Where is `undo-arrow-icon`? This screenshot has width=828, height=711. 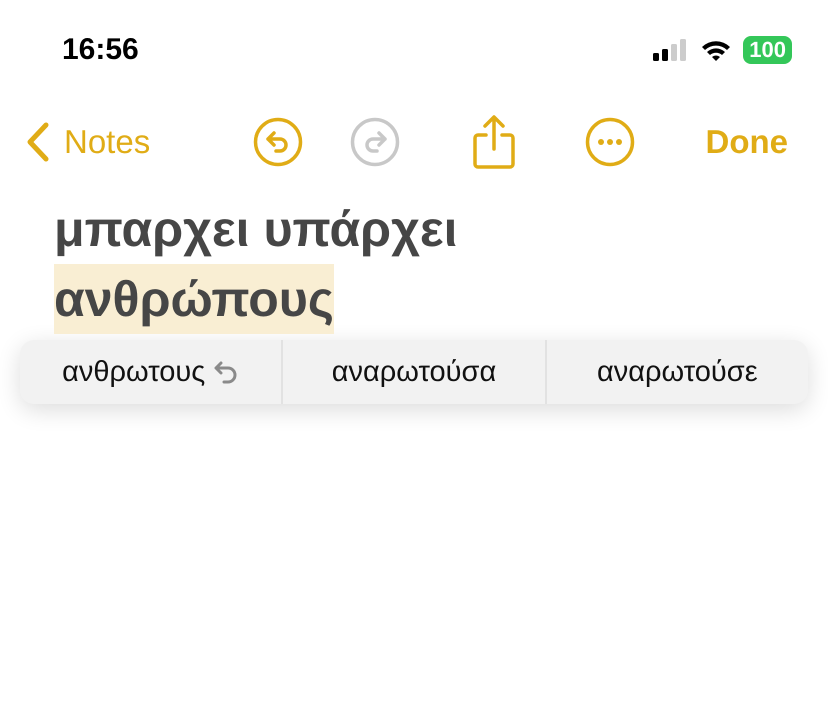 undo-arrow-icon is located at coordinates (226, 372).